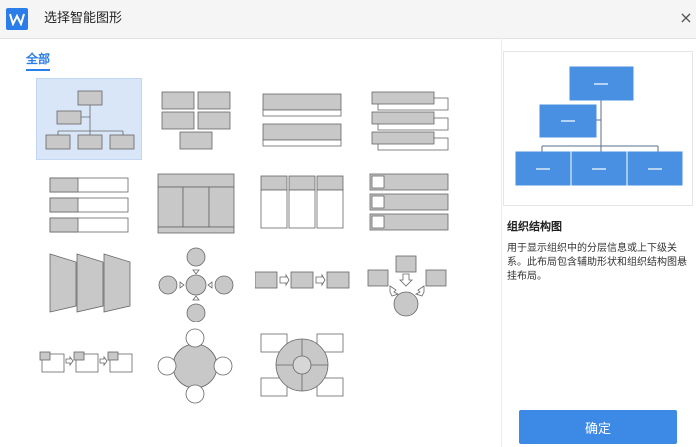  I want to click on title-bar: 选择智能图形 ×, so click(348, 19).